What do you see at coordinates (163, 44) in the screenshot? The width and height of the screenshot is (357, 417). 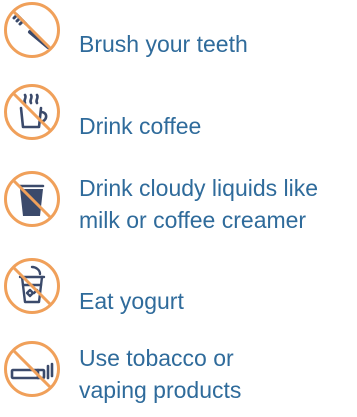 I see `item-label: Brush your teeth` at bounding box center [163, 44].